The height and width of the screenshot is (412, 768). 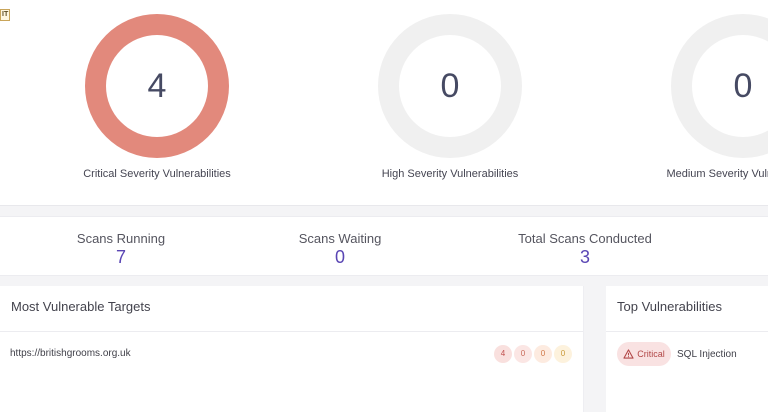 I want to click on scans-running-label: Scans Running, so click(x=121, y=238).